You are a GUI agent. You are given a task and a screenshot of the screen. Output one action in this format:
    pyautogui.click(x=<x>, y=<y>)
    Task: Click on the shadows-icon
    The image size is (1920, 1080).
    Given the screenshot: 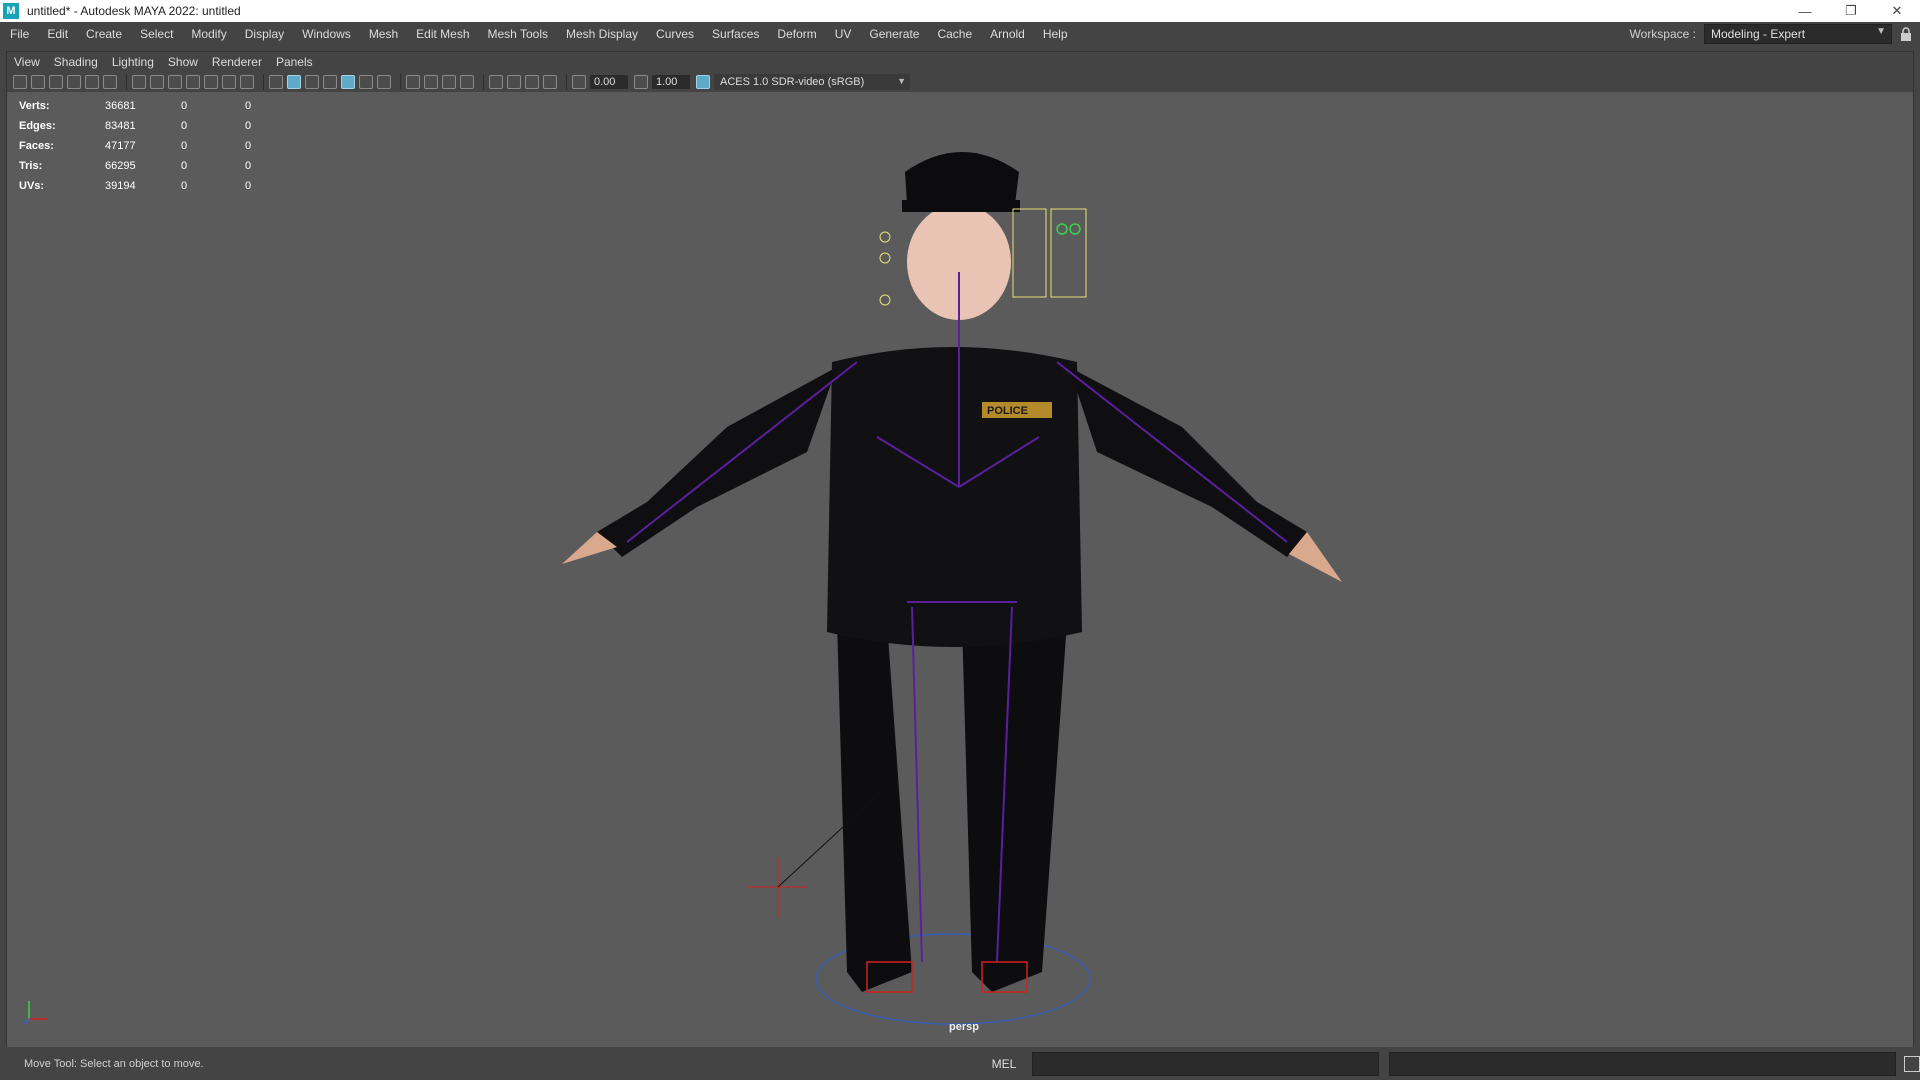 What is the action you would take?
    pyautogui.click(x=384, y=82)
    